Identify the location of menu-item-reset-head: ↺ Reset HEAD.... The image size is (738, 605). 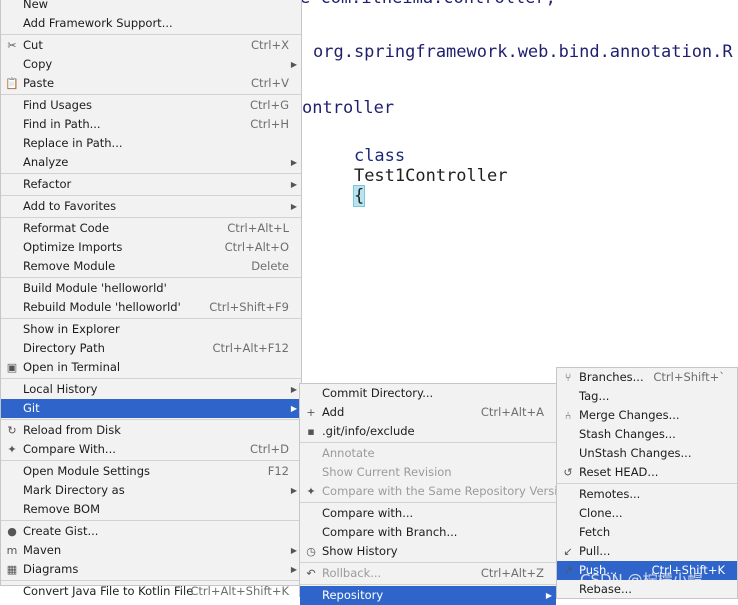
(647, 472).